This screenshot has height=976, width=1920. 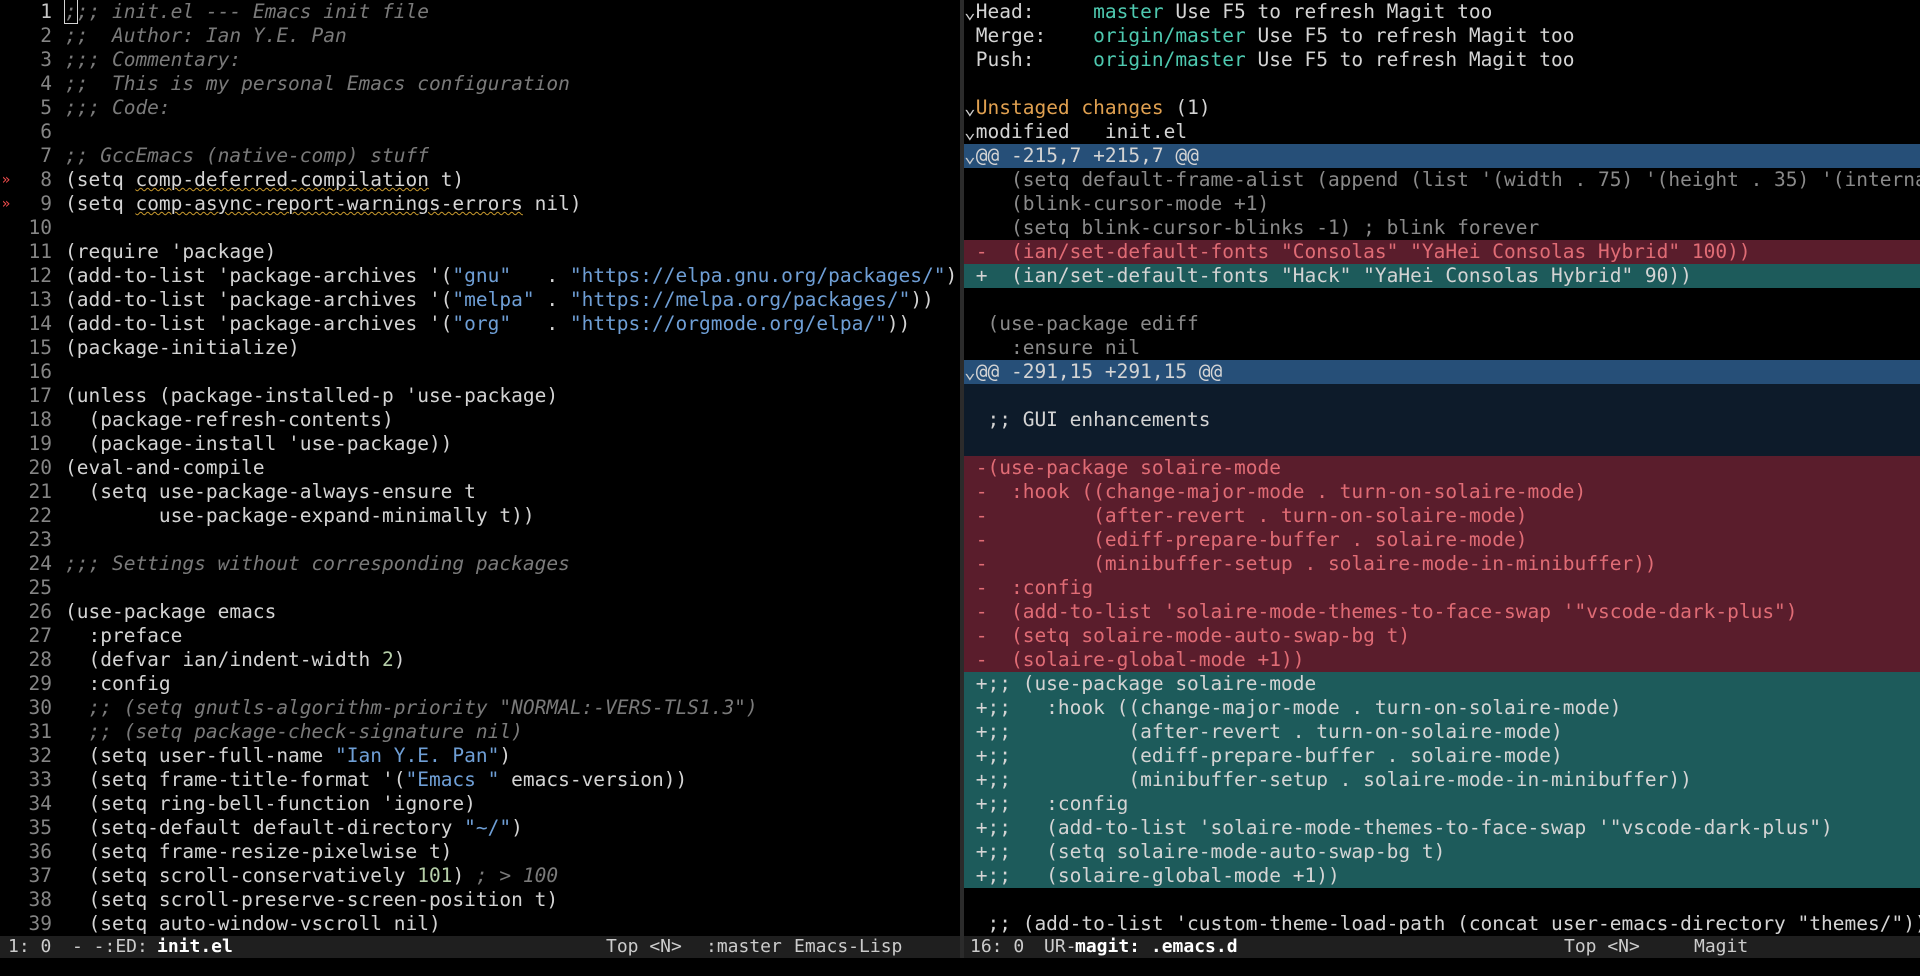 I want to click on minibuffer, so click(x=960, y=967).